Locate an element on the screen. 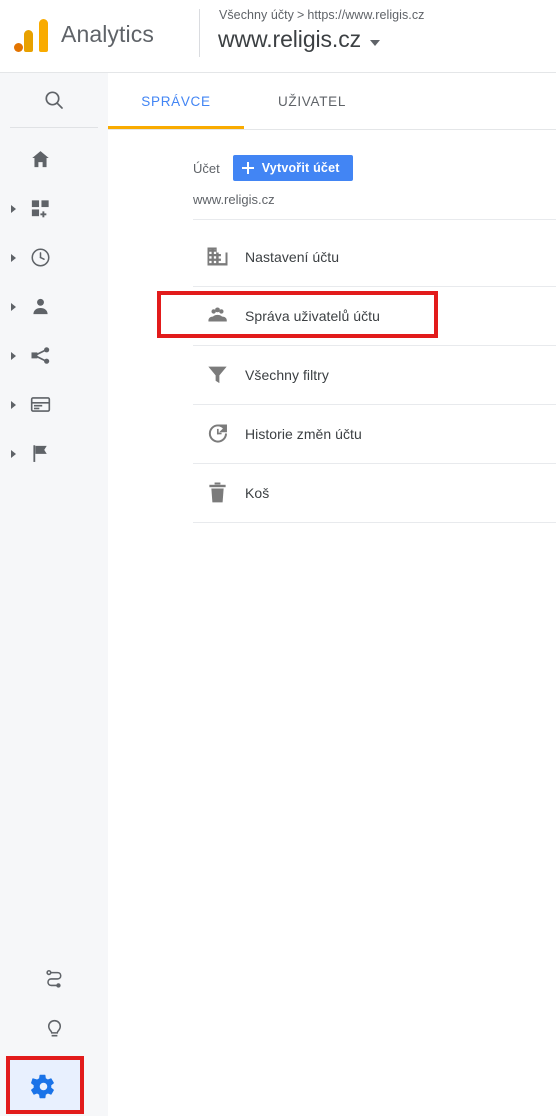  header-divider is located at coordinates (199, 33).